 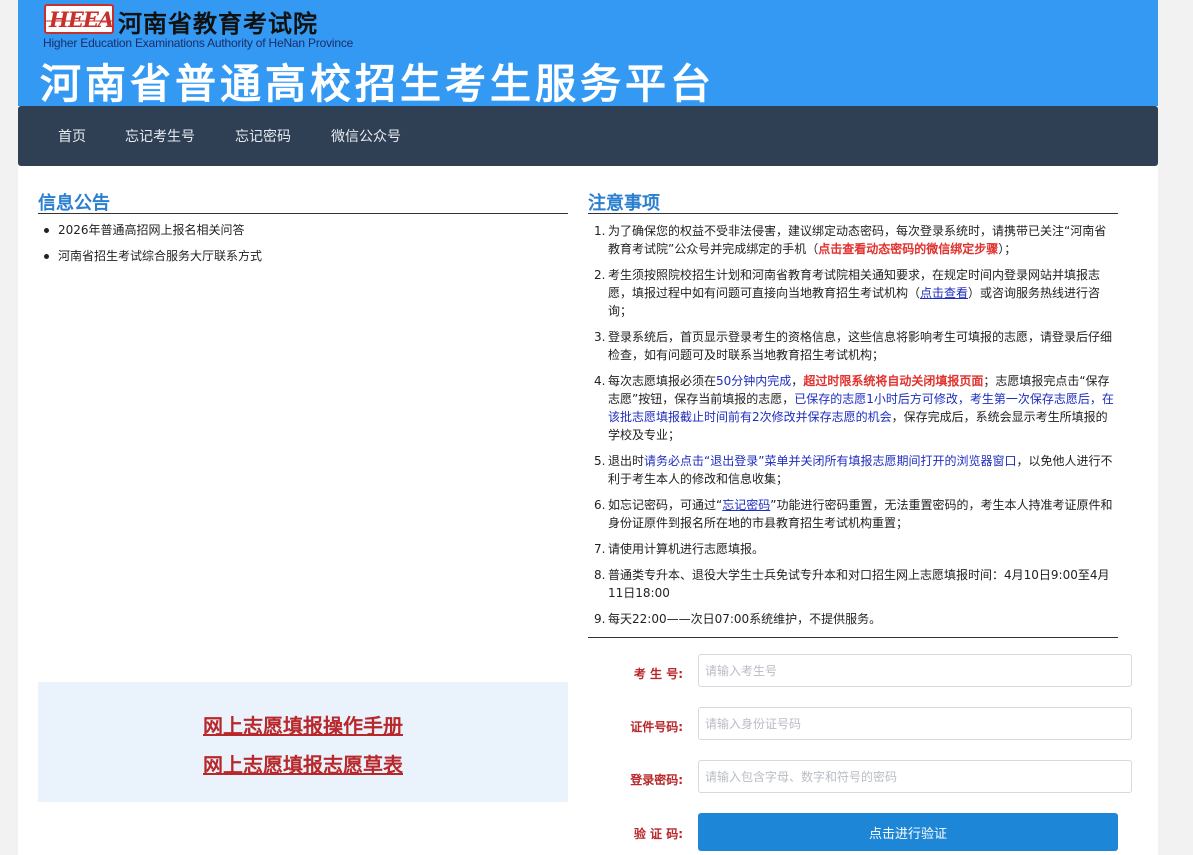 I want to click on view-agencies-link: 点击查看, so click(x=944, y=293).